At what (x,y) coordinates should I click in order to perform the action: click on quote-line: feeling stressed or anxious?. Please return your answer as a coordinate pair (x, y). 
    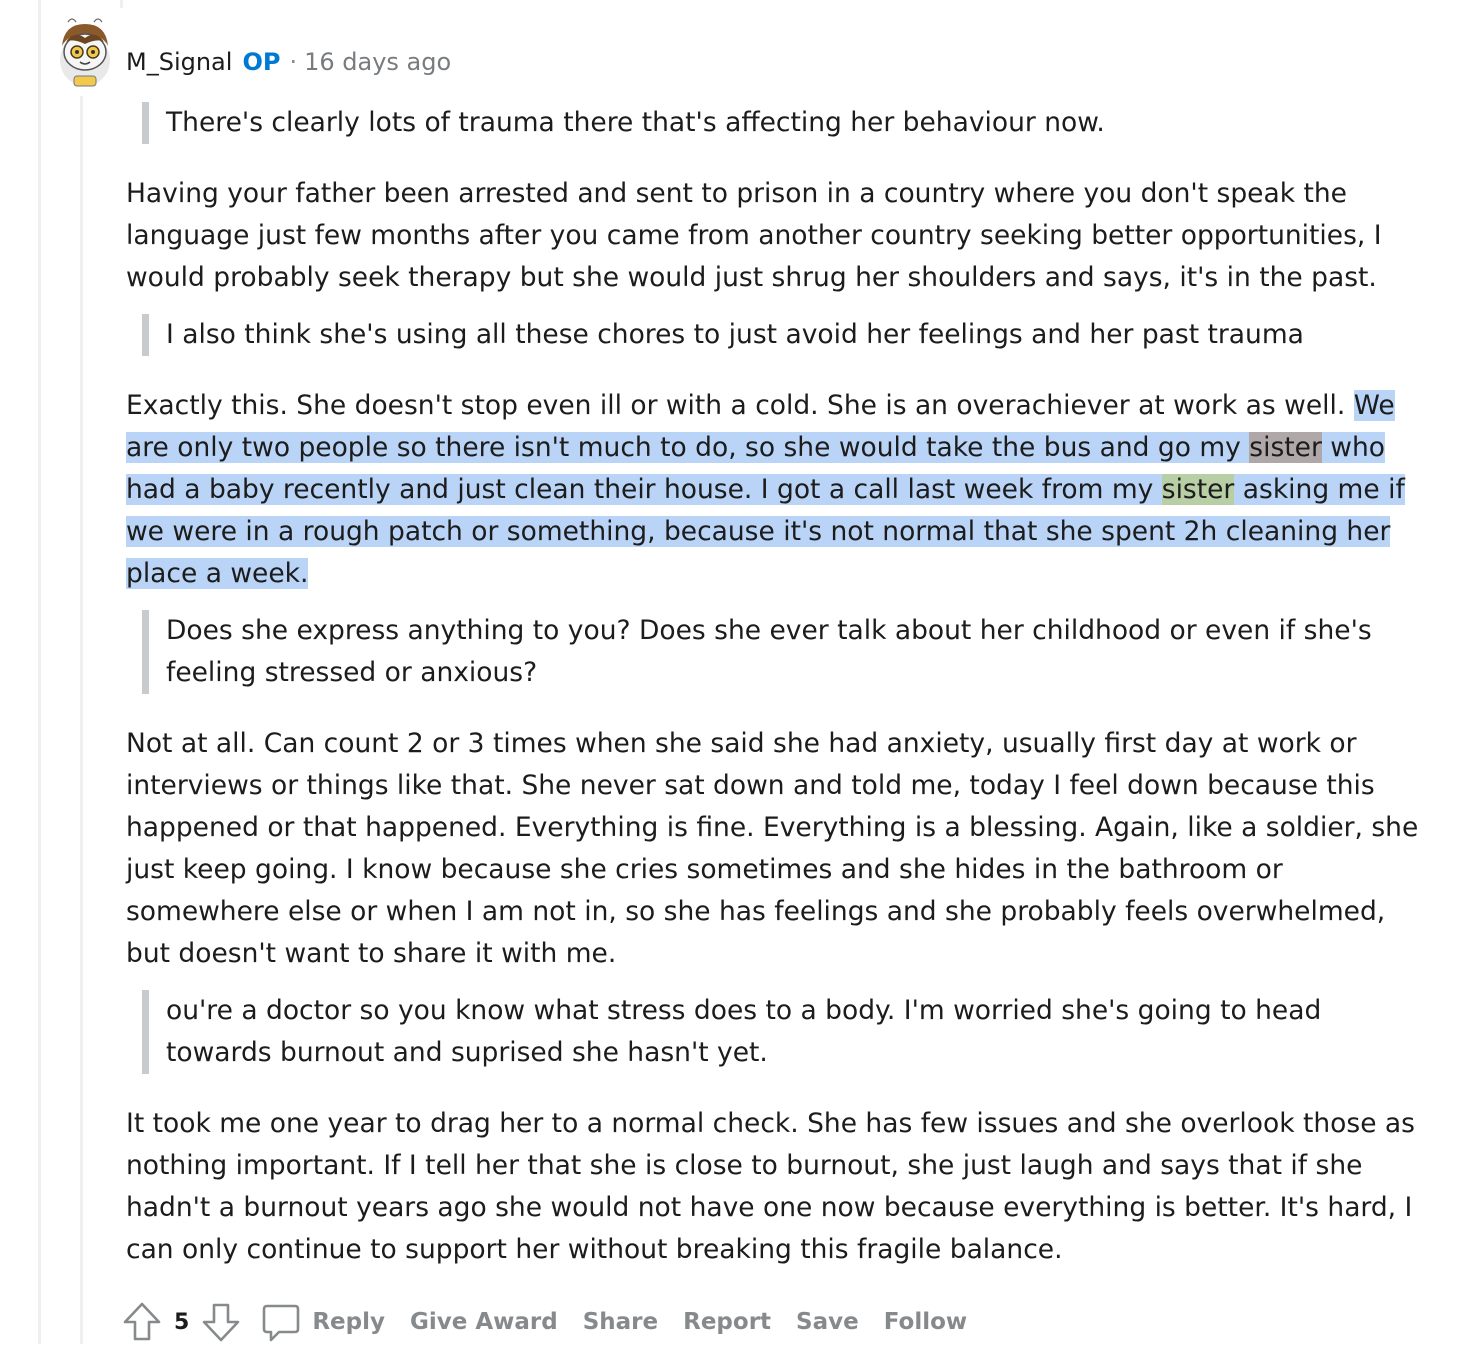
    Looking at the image, I should click on (352, 672).